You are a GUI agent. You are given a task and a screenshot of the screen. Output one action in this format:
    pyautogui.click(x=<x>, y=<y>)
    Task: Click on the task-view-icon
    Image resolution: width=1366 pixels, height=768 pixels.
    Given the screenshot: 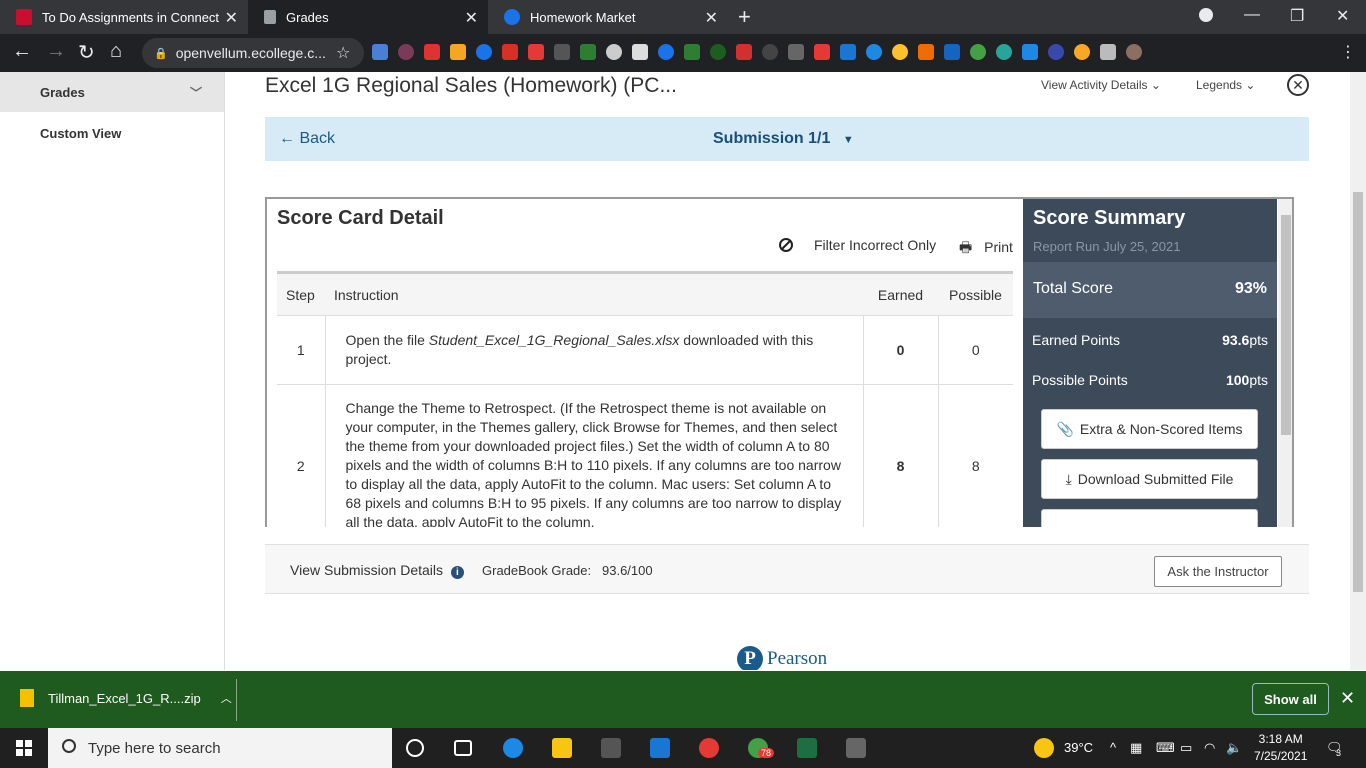 What is the action you would take?
    pyautogui.click(x=463, y=748)
    